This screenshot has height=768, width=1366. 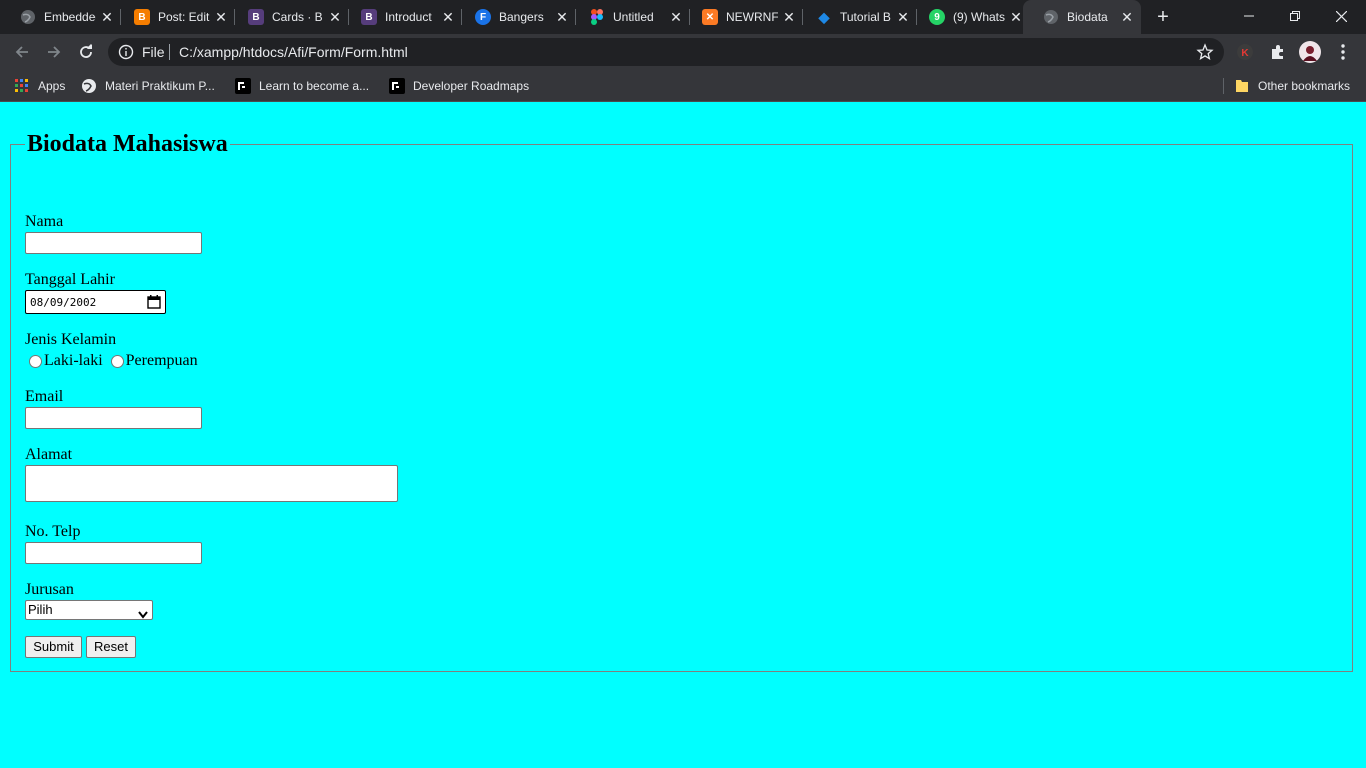 I want to click on bookmark-roadmaps: Developer Roadmaps, so click(x=459, y=86).